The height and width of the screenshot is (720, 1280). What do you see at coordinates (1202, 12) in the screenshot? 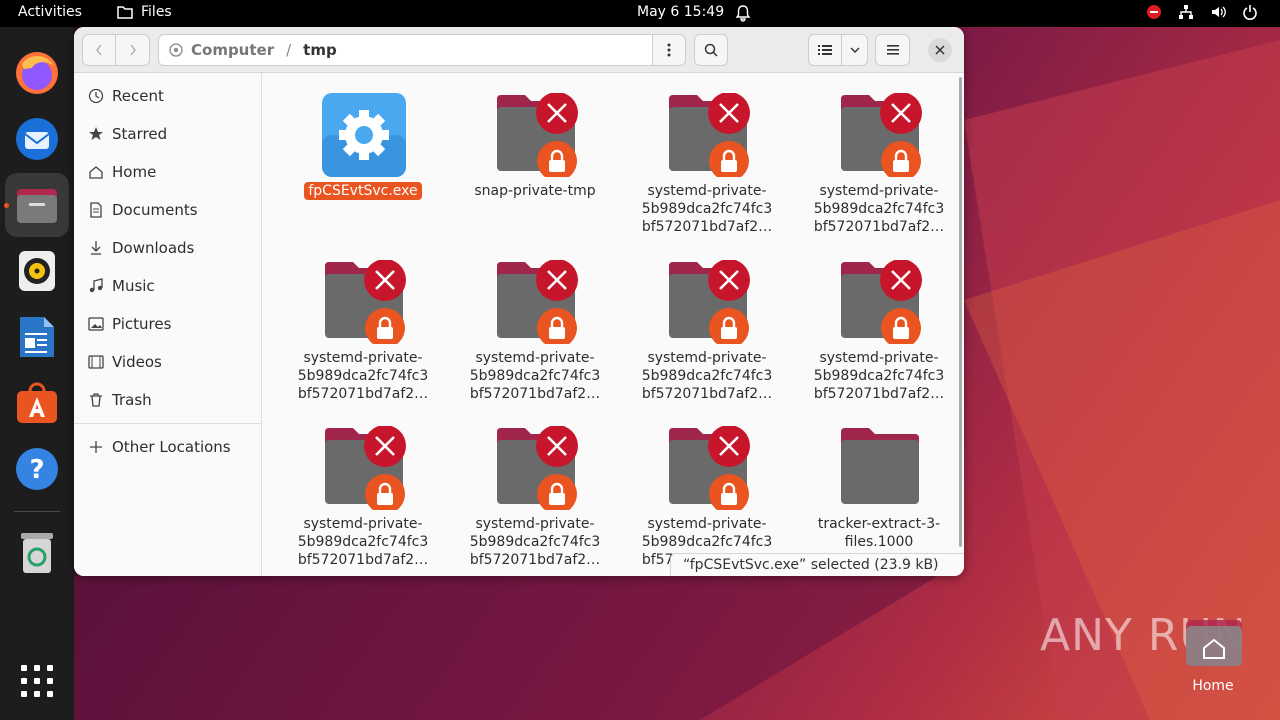
I see `system-tray` at bounding box center [1202, 12].